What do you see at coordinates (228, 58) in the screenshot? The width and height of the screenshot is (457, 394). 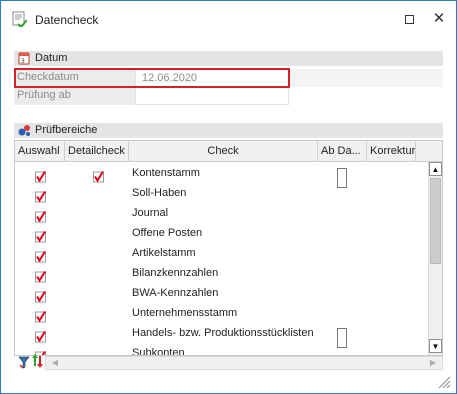 I see `datum-section-header: 3 Datum` at bounding box center [228, 58].